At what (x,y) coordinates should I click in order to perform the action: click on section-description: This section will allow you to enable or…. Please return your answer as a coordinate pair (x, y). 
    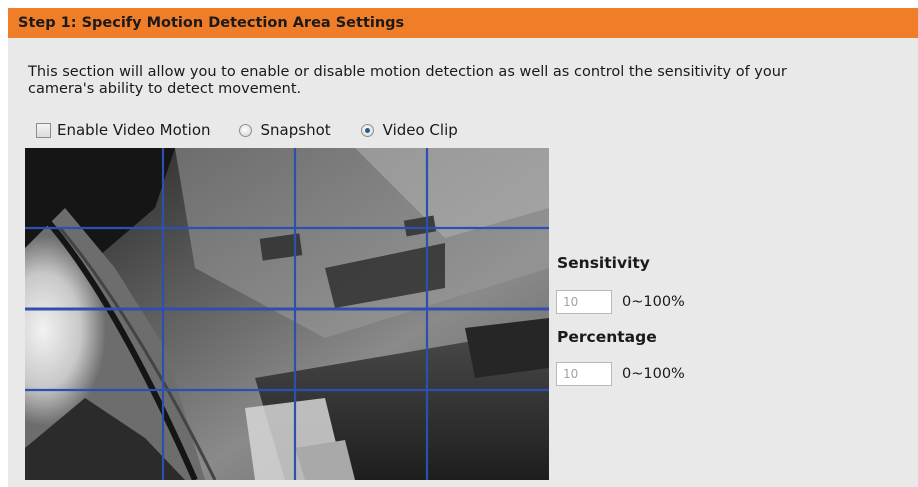
    Looking at the image, I should click on (458, 81).